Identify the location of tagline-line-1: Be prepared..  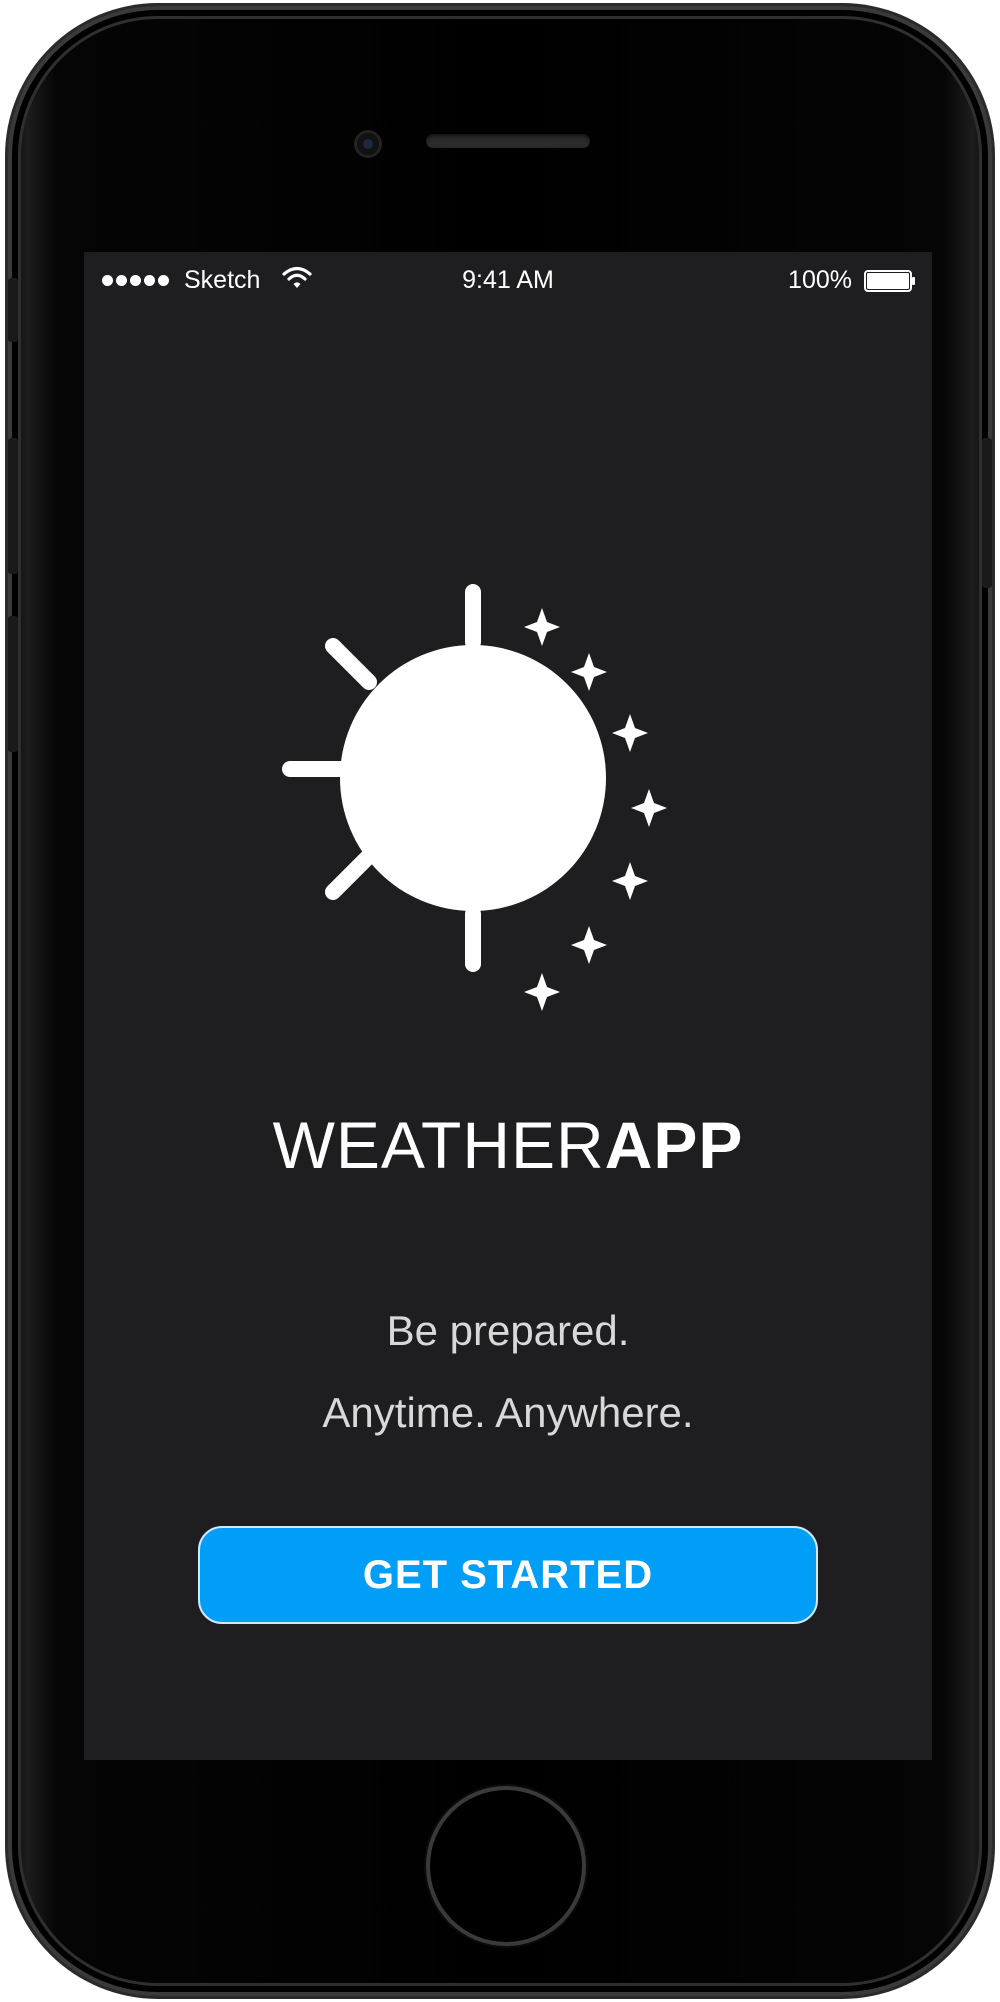
(508, 1330).